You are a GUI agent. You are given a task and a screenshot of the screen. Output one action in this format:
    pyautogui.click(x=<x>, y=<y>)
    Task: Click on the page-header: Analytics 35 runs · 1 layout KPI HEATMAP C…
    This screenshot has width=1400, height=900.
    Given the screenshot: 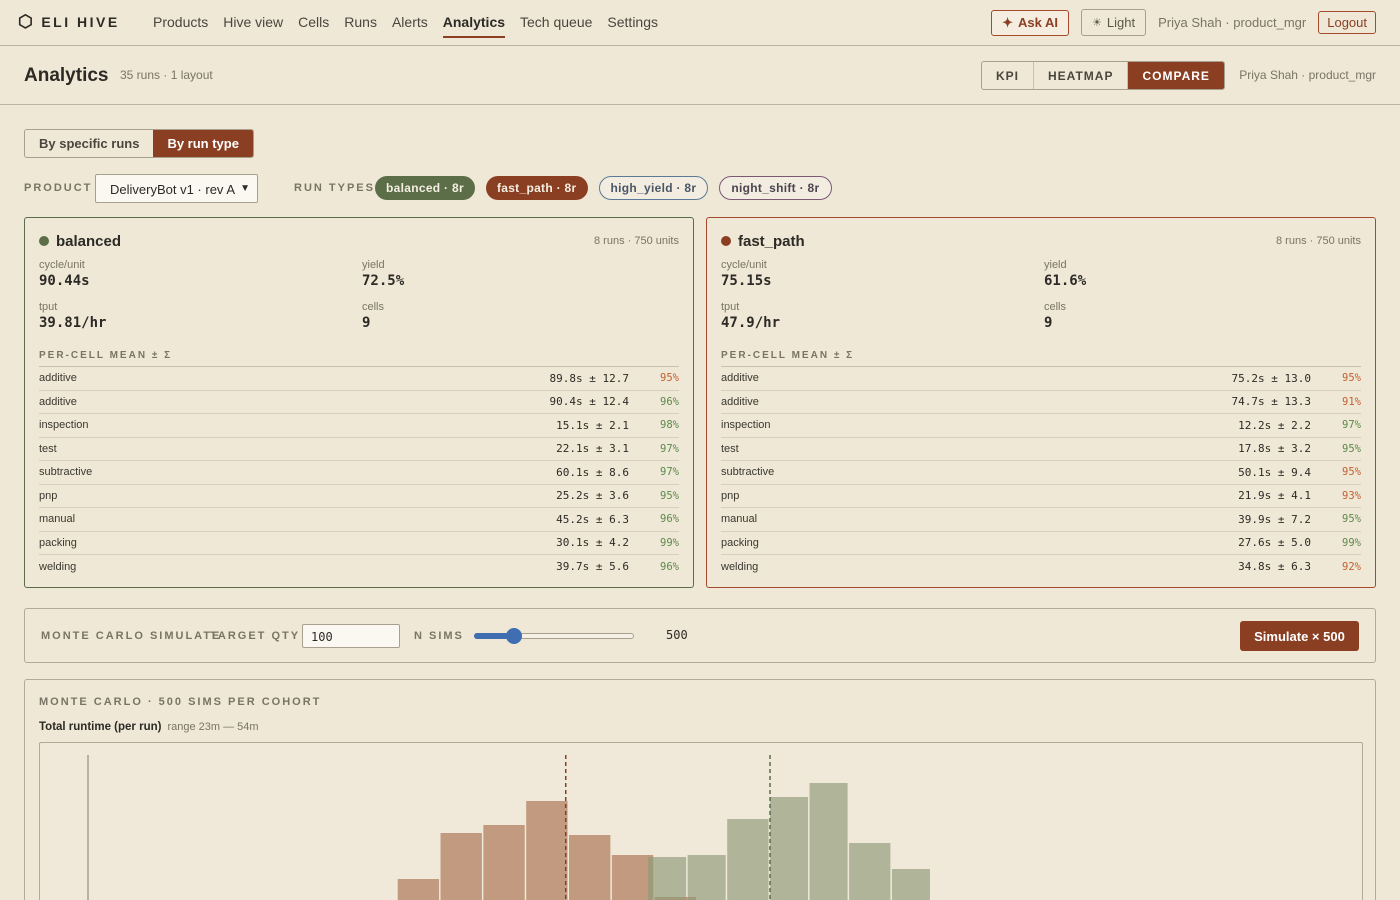 What is the action you would take?
    pyautogui.click(x=700, y=76)
    